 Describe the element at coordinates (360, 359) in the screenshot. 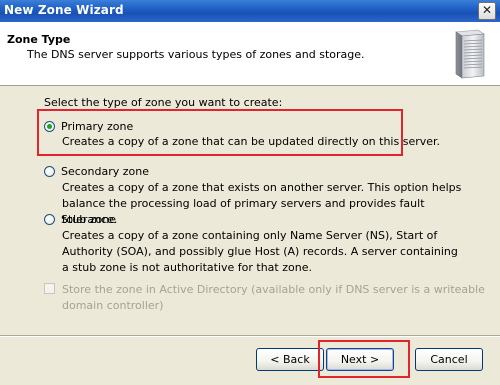

I see `next-button: Next >` at that location.